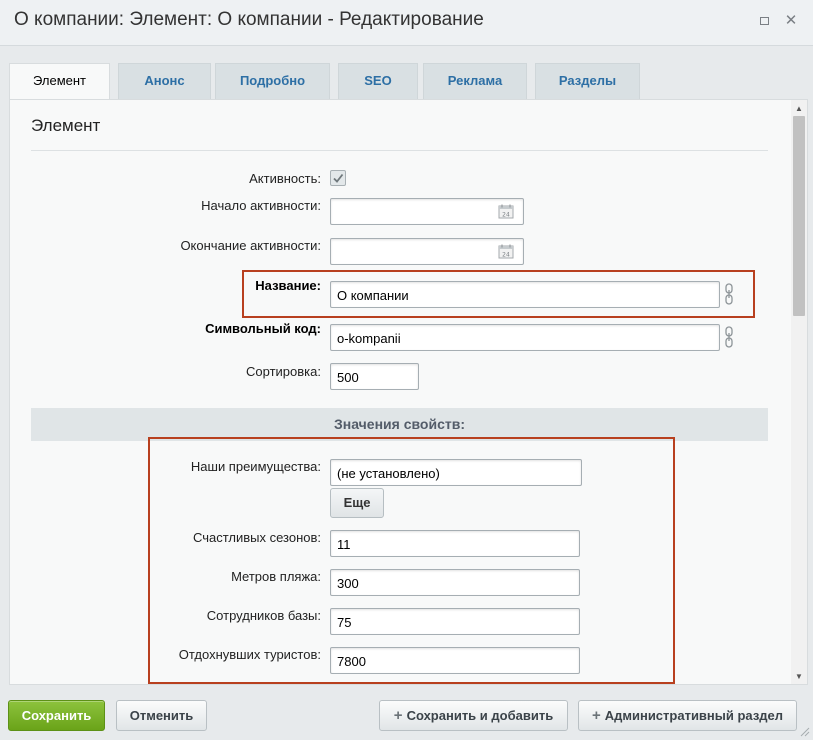 The height and width of the screenshot is (740, 813). Describe the element at coordinates (56, 715) in the screenshot. I see `save-button: Сохранить` at that location.